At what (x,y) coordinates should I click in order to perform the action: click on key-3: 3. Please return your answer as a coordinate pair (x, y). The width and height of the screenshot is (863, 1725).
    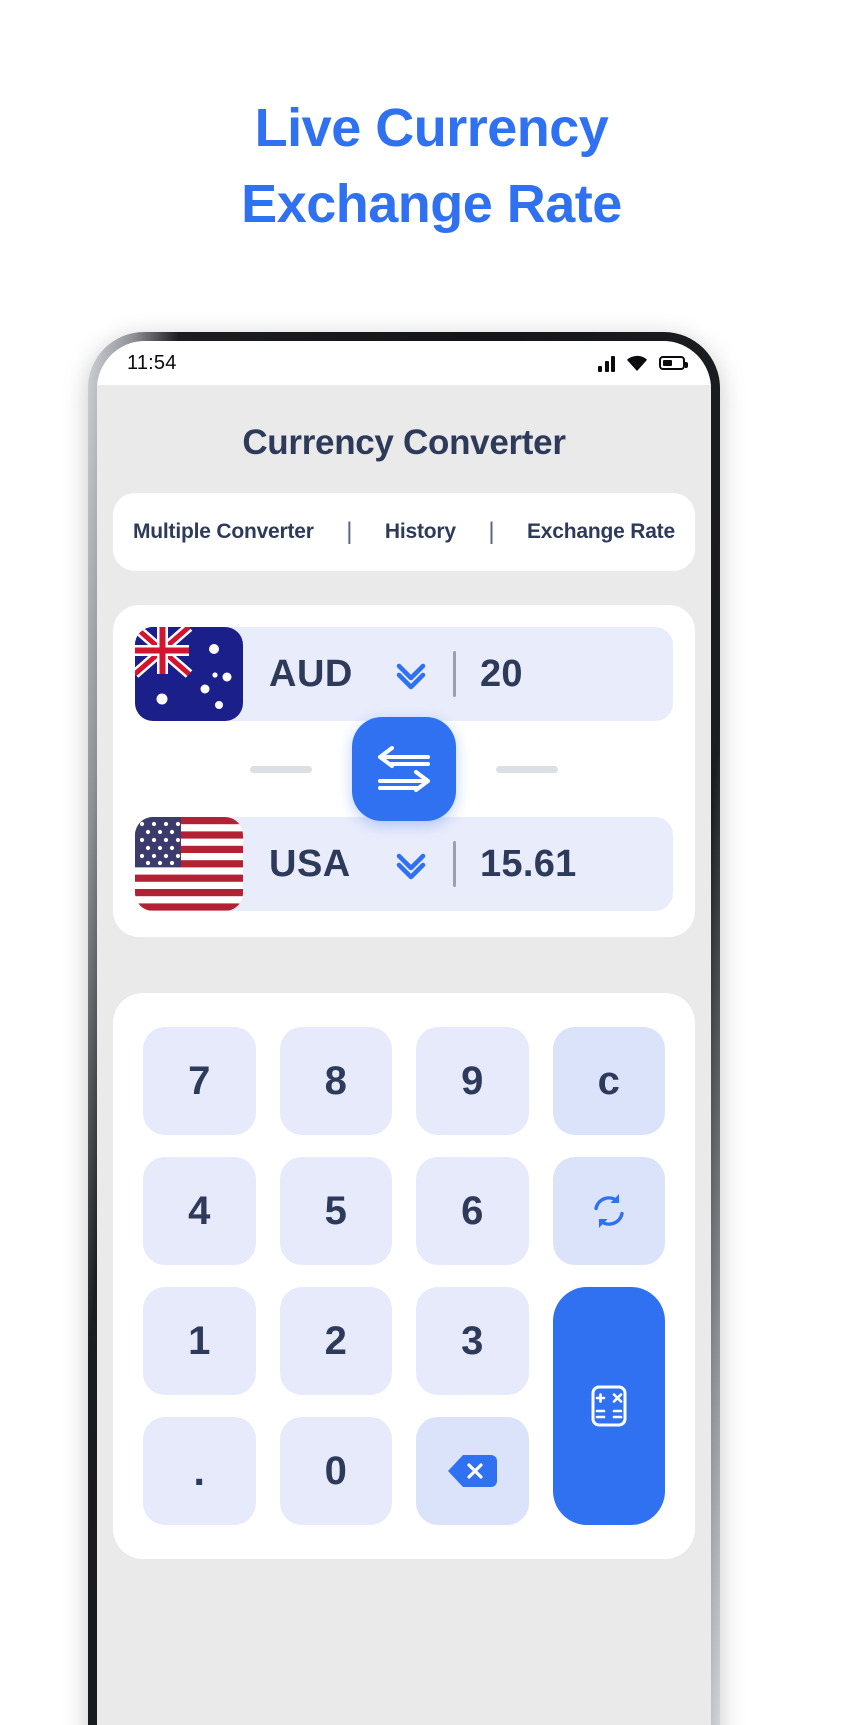
    Looking at the image, I should click on (472, 1341).